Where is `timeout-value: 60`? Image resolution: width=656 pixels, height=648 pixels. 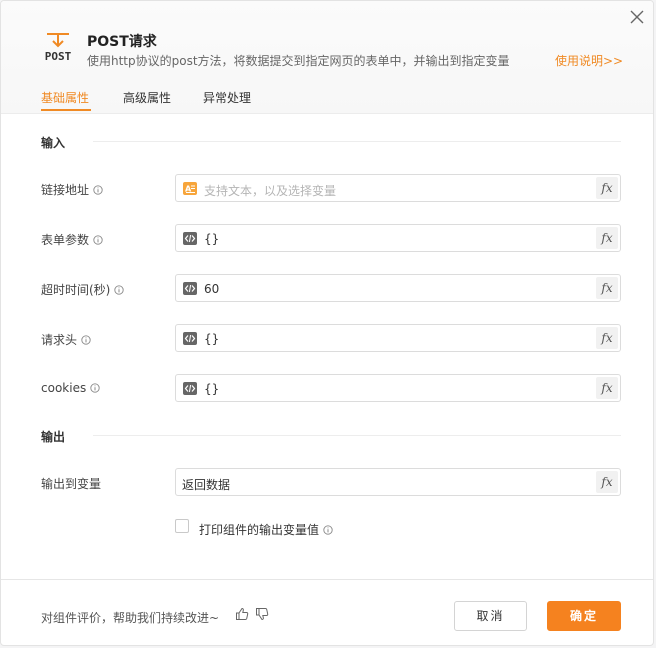
timeout-value: 60 is located at coordinates (212, 289).